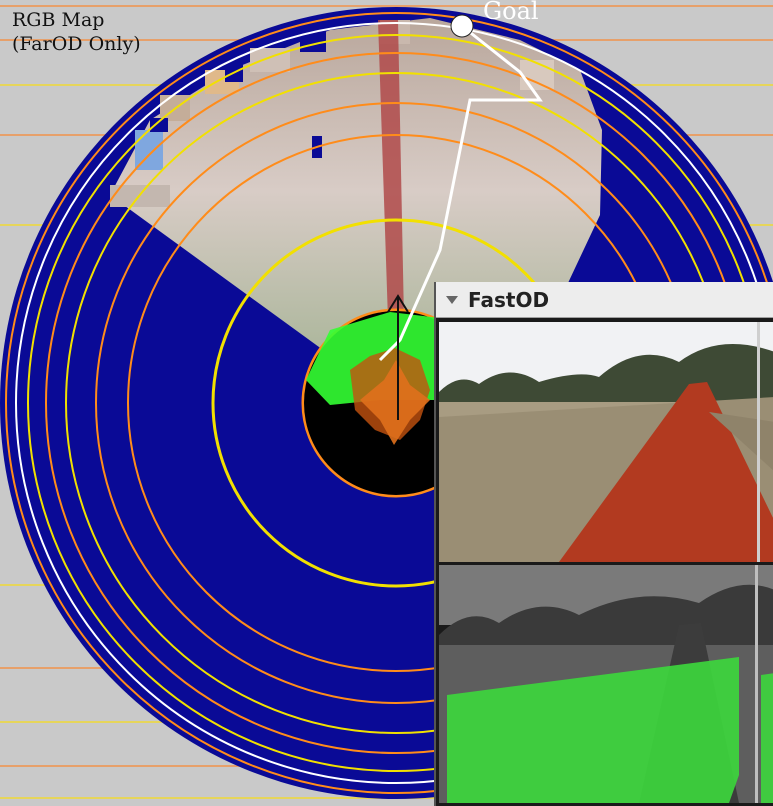 This screenshot has height=806, width=773. Describe the element at coordinates (462, 26) in the screenshot. I see `goal-marker` at that location.